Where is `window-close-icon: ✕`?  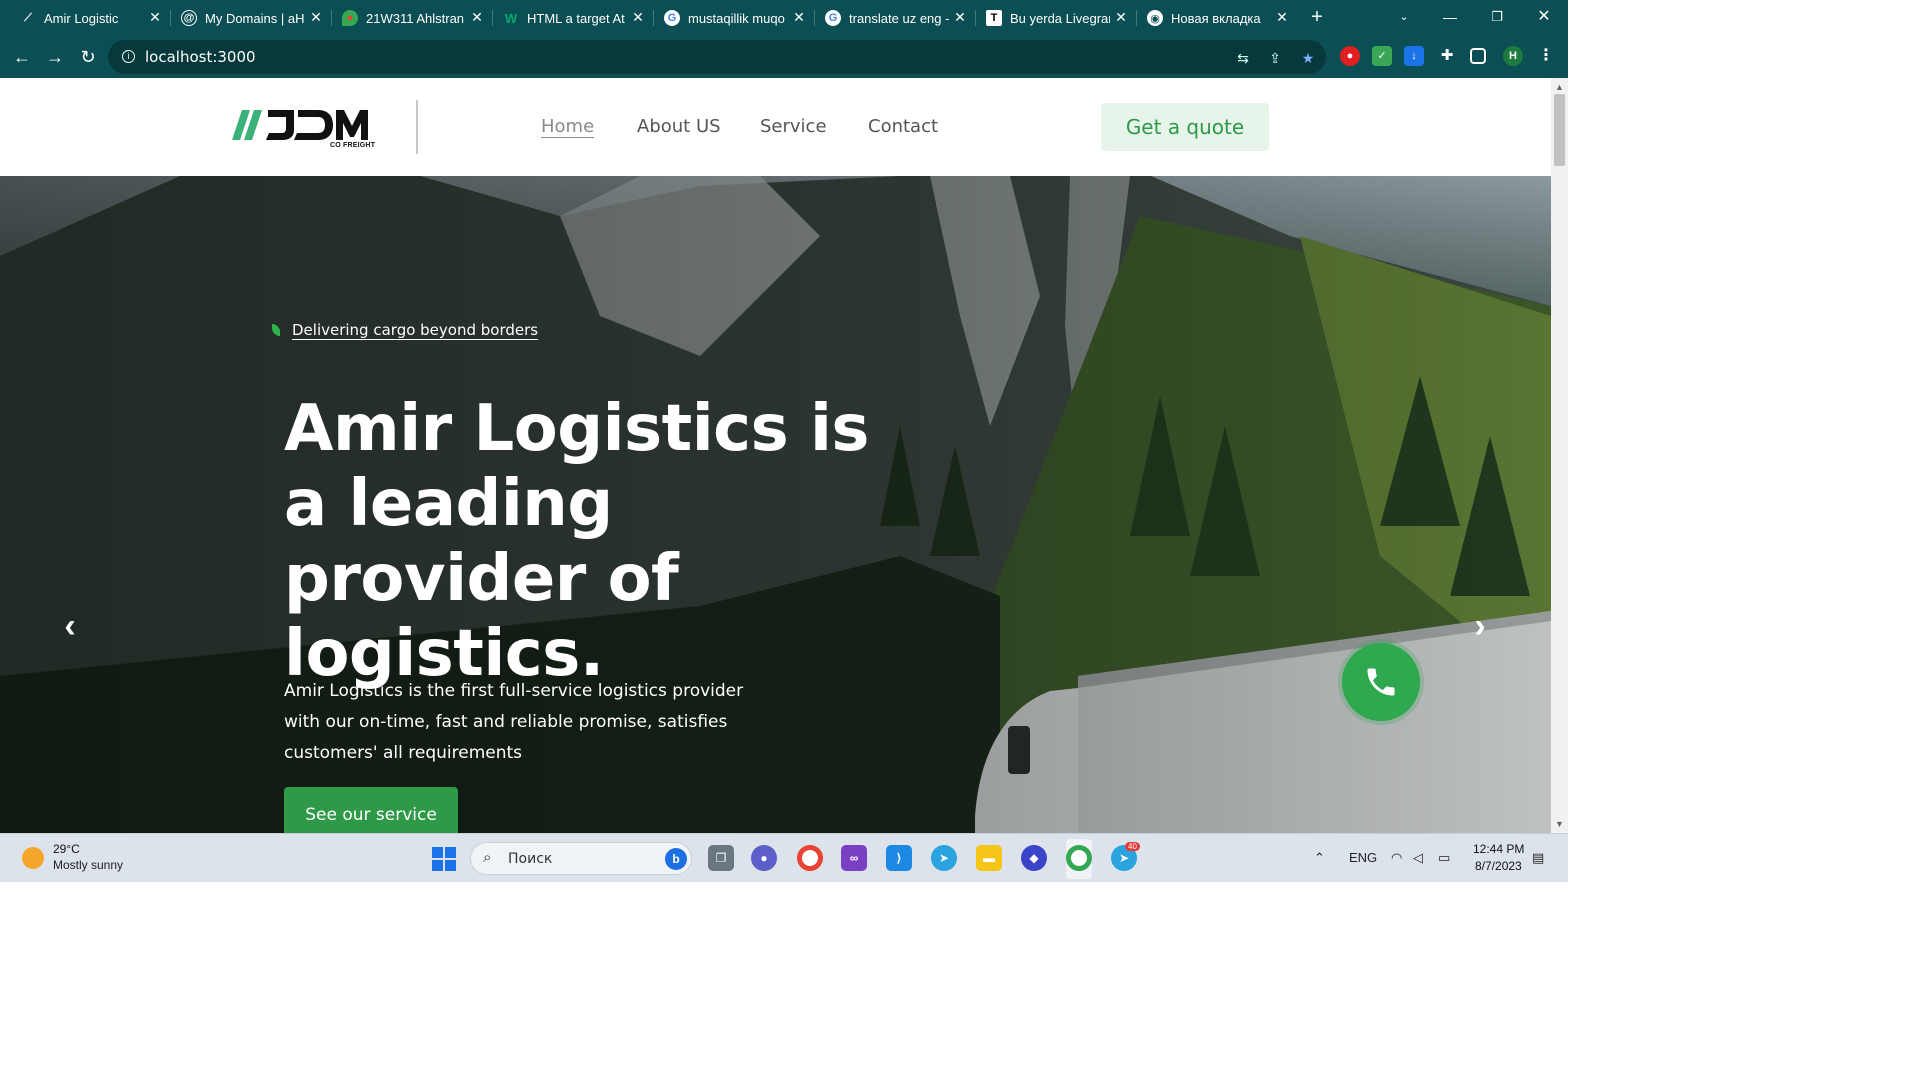 window-close-icon: ✕ is located at coordinates (1544, 17).